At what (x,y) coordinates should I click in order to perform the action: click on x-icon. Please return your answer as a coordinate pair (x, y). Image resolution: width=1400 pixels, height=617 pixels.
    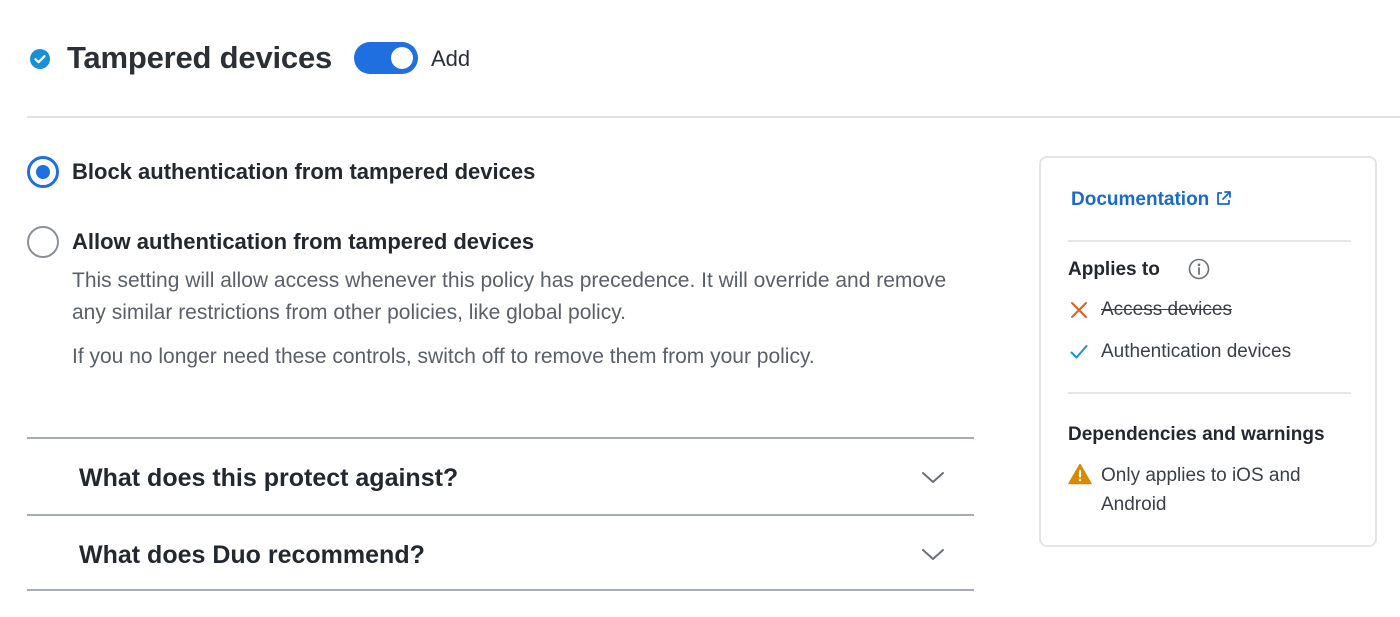
    Looking at the image, I should click on (1079, 310).